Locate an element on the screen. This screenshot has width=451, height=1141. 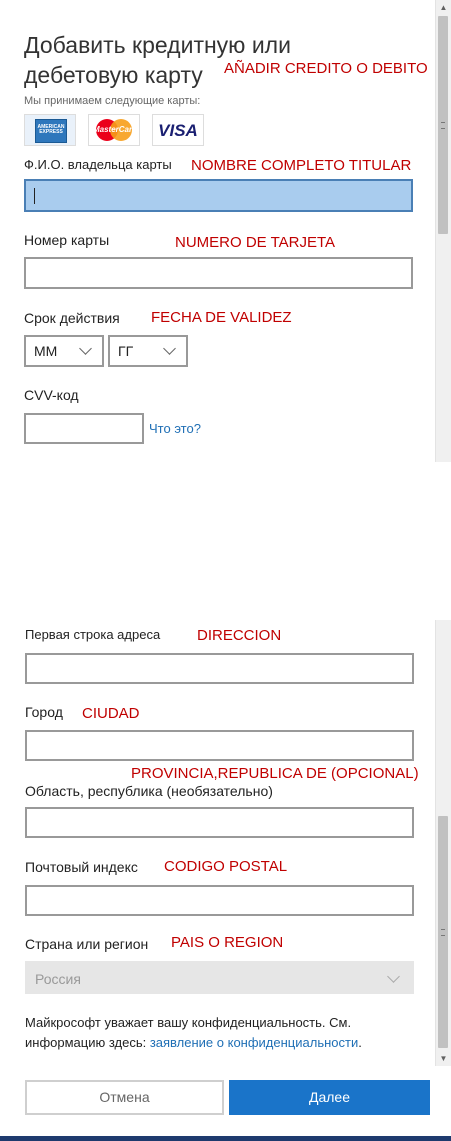
cardholder-name-label: Ф.И.О. владельца карты is located at coordinates (98, 164).